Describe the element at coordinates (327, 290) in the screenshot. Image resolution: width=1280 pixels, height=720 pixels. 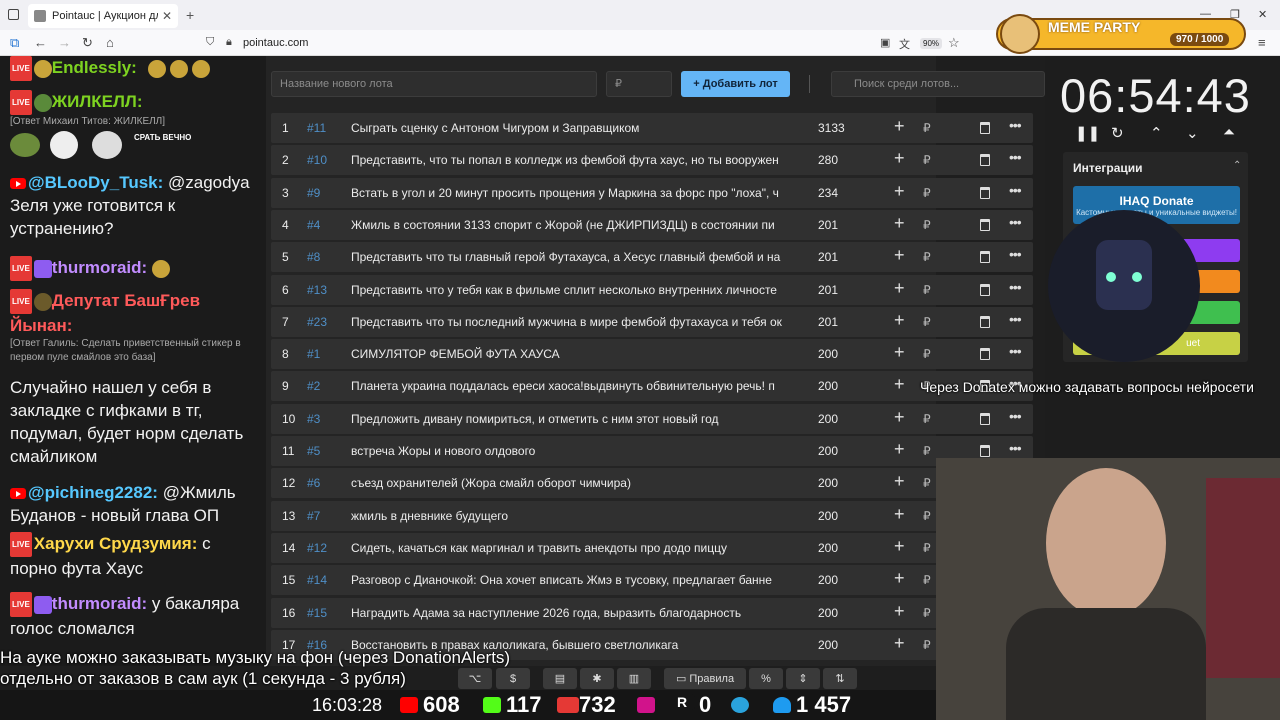
I see `lot-id: #13` at that location.